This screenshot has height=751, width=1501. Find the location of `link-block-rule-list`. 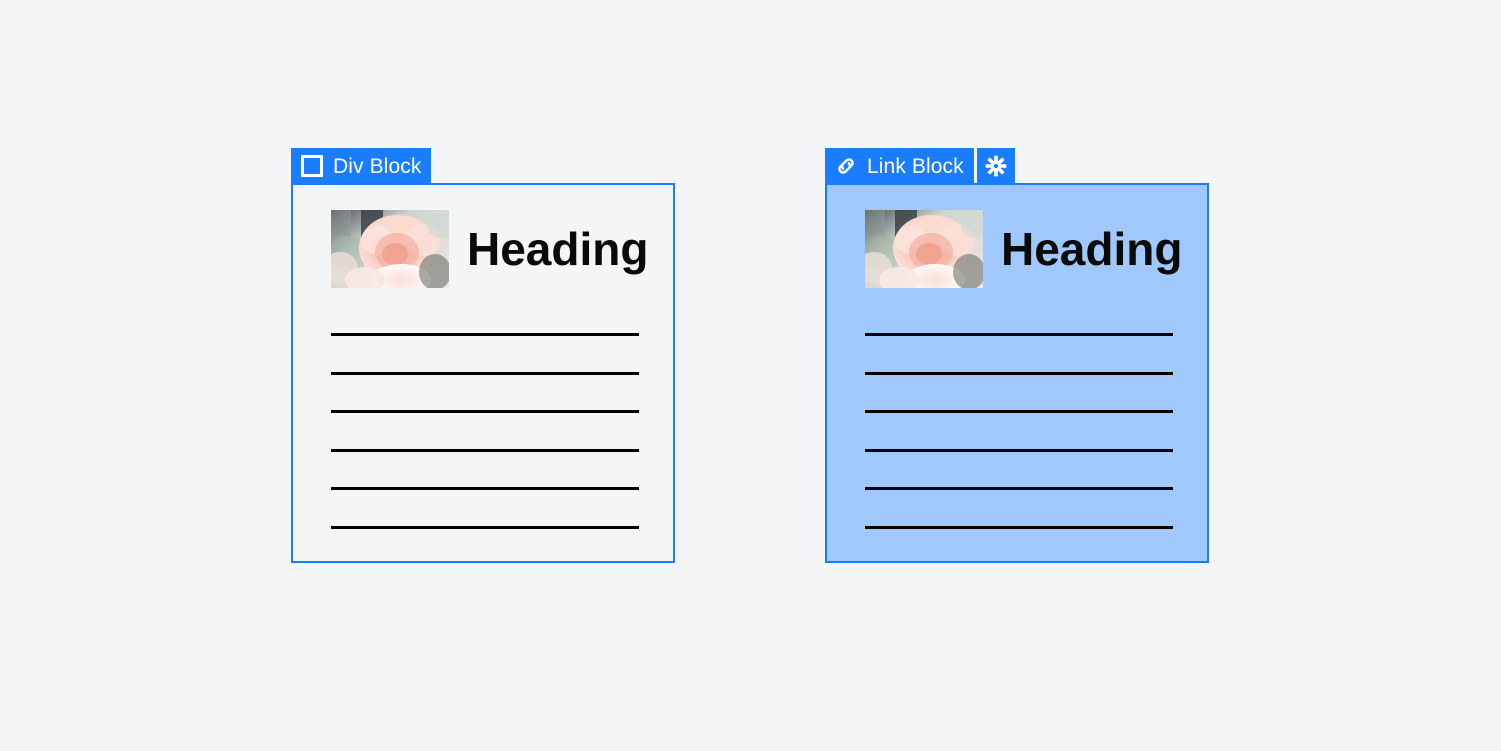

link-block-rule-list is located at coordinates (1019, 448).